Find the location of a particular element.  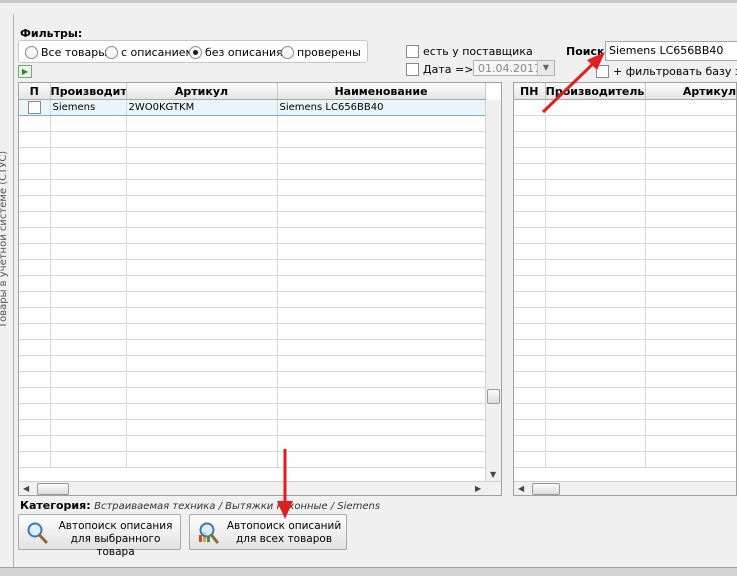

panel-divider is located at coordinates (13, 290).